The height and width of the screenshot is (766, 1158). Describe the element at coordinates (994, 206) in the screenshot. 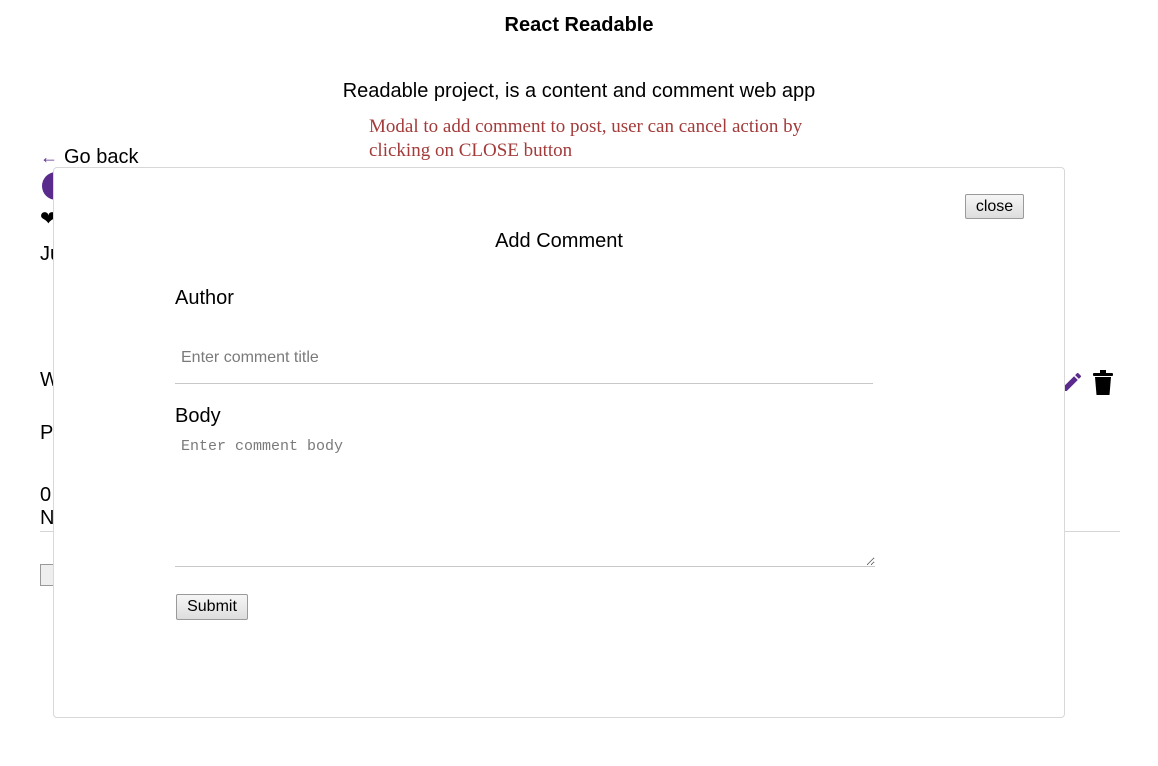

I see `close-button: close` at that location.